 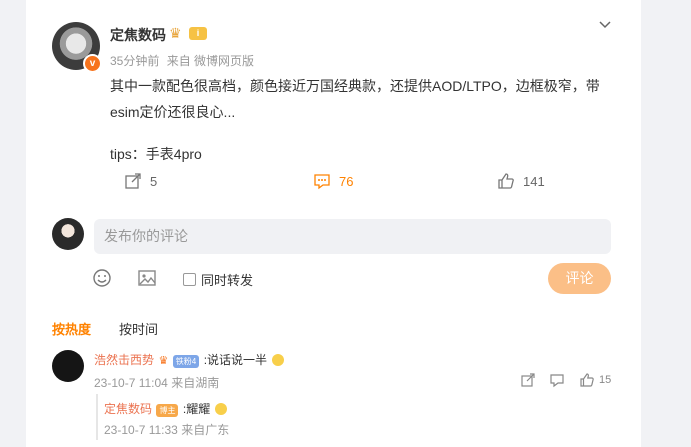 What do you see at coordinates (521, 181) in the screenshot?
I see `like-button: 141` at bounding box center [521, 181].